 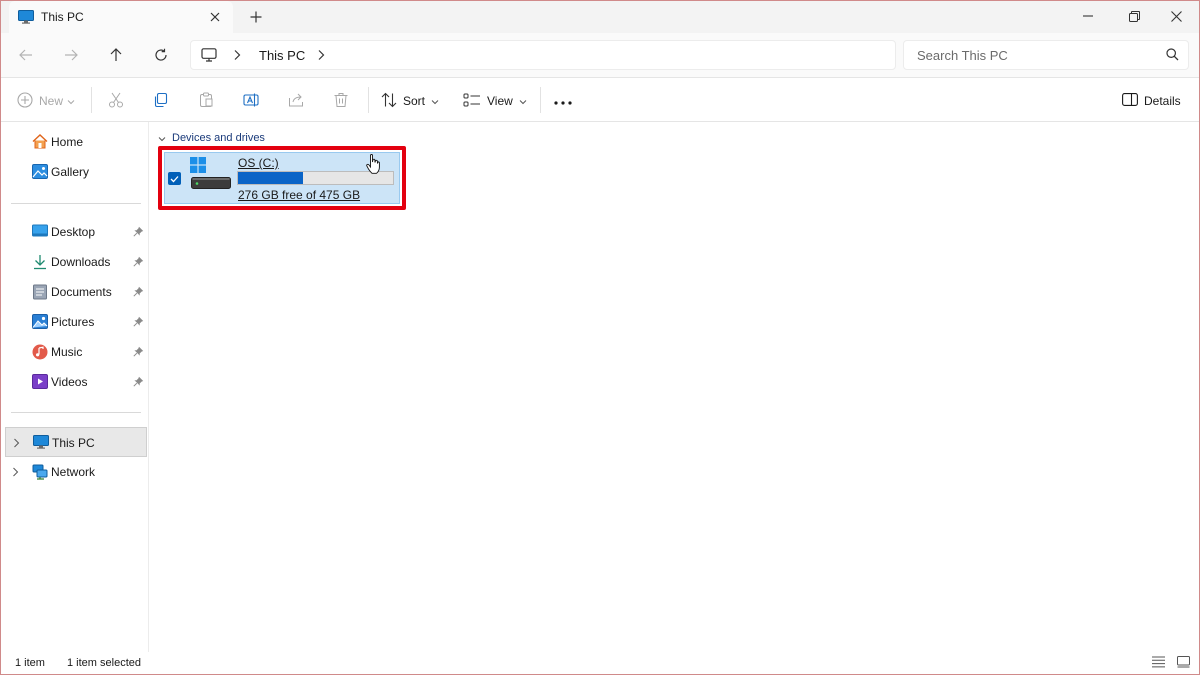 What do you see at coordinates (174, 178) in the screenshot?
I see `checkmark-icon` at bounding box center [174, 178].